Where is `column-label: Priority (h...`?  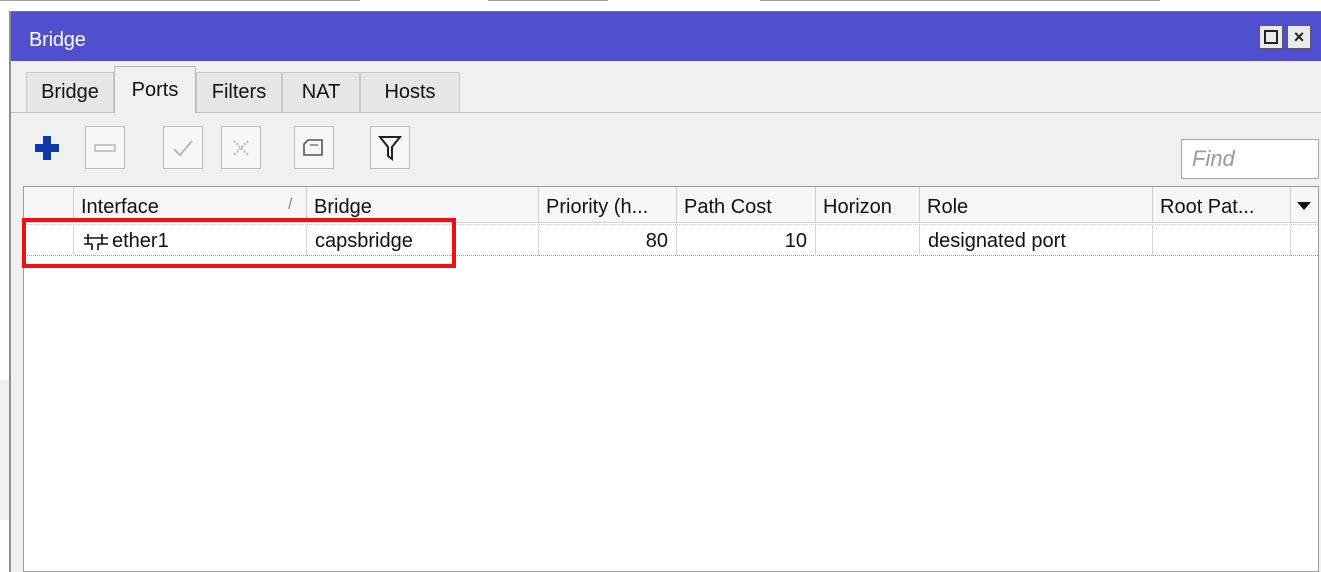 column-label: Priority (h... is located at coordinates (597, 207).